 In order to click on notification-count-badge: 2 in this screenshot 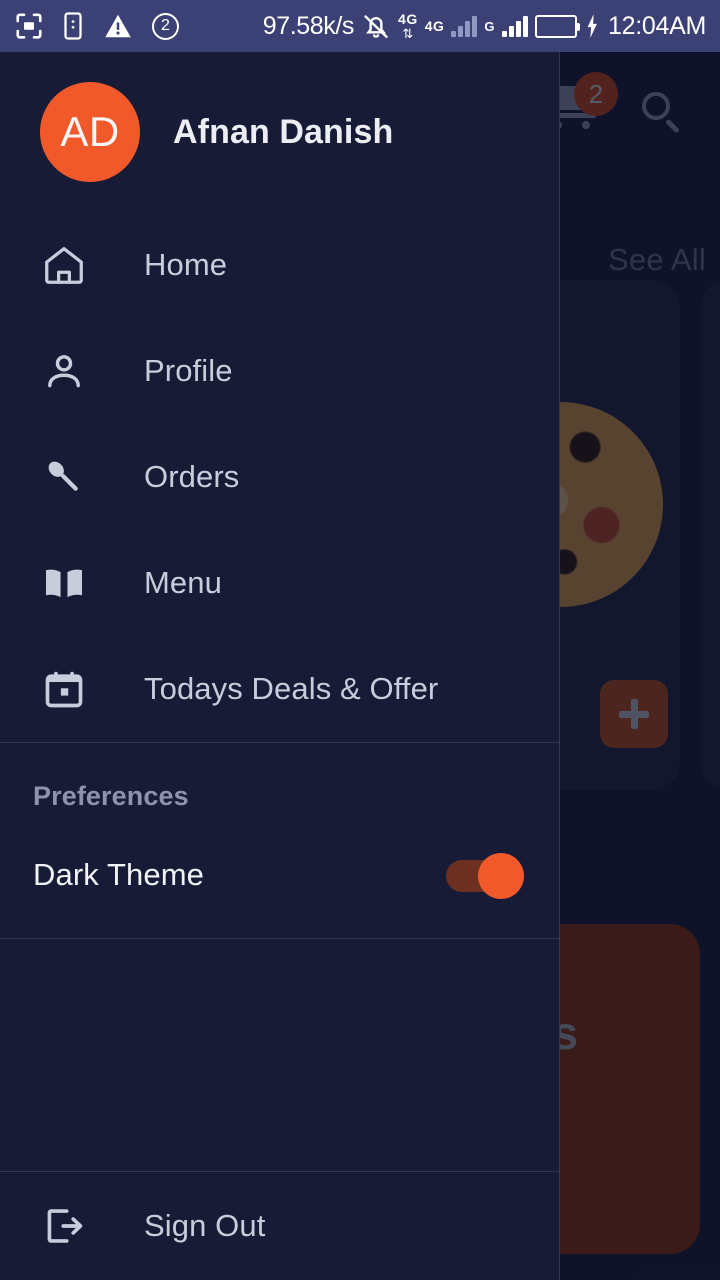, I will do `click(165, 26)`.